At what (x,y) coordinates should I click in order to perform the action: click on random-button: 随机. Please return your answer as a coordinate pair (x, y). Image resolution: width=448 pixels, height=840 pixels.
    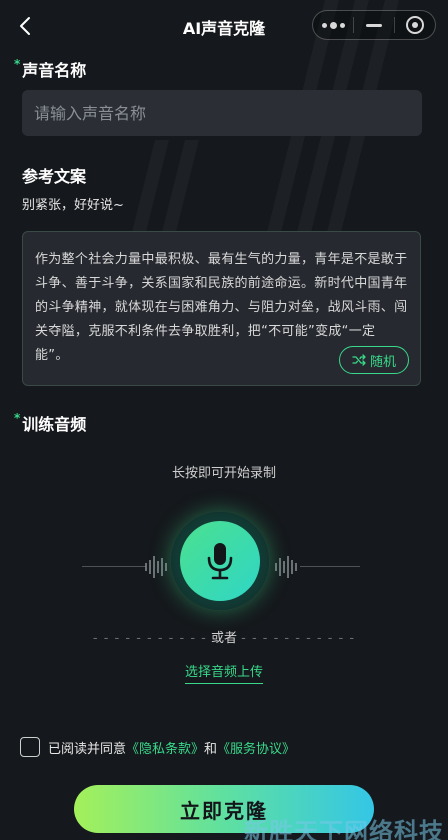
    Looking at the image, I should click on (374, 360).